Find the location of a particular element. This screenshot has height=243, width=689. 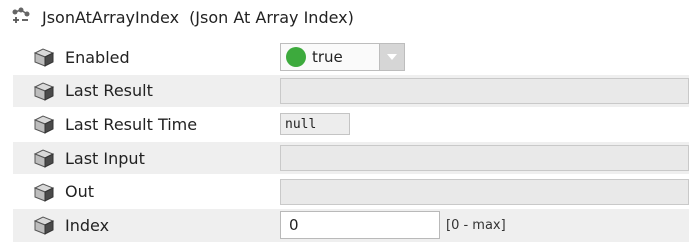

last-result-field is located at coordinates (484, 90).